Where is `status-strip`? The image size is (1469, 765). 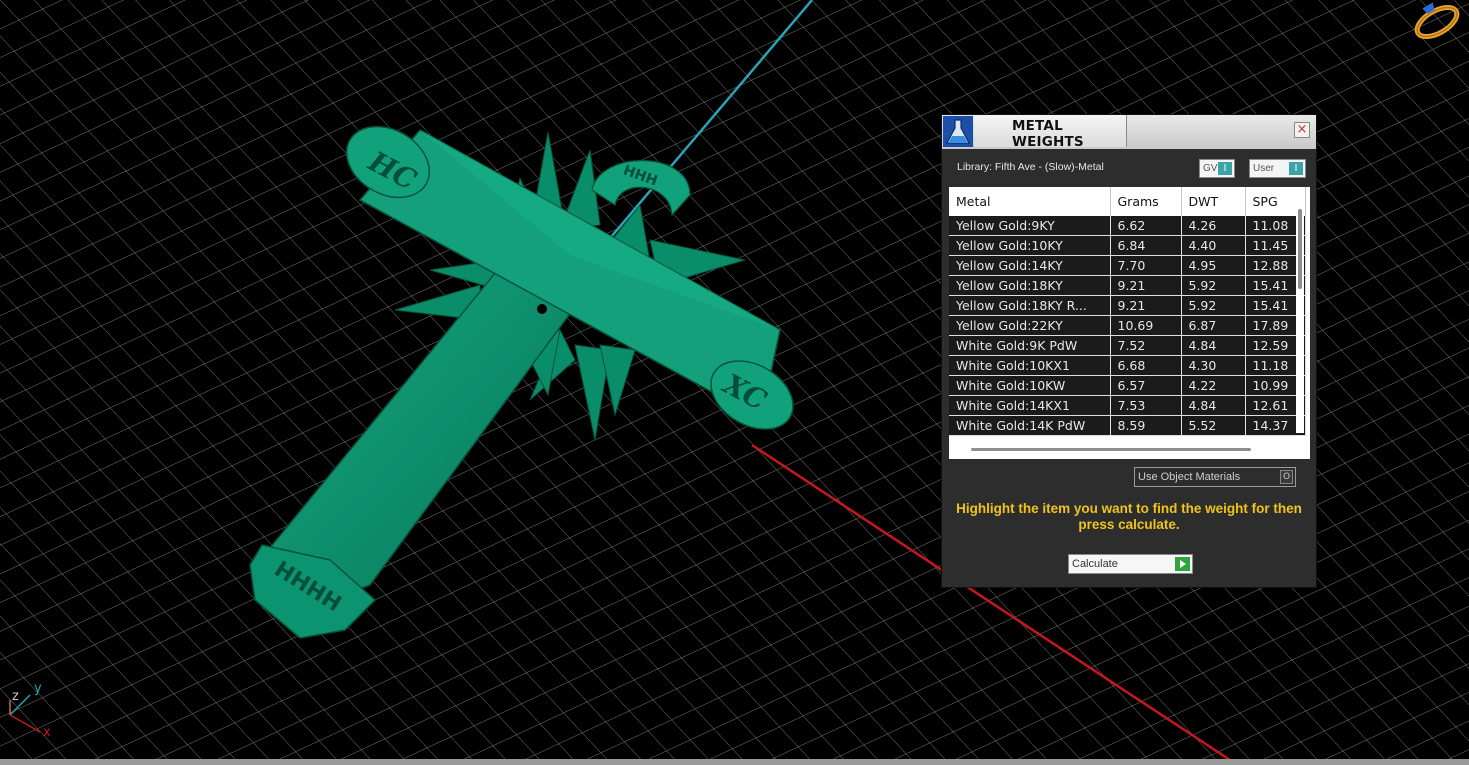 status-strip is located at coordinates (734, 762).